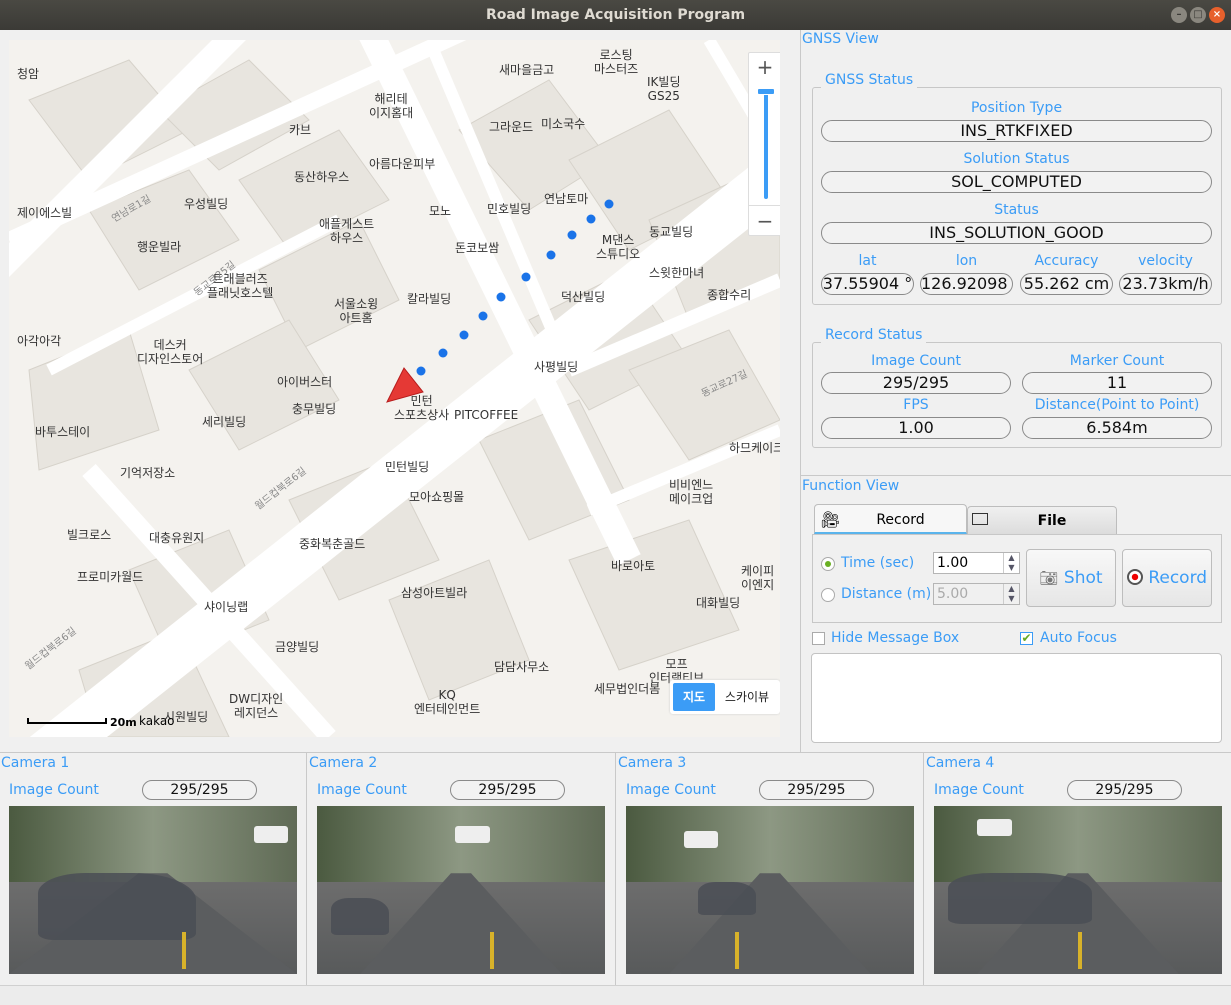 The height and width of the screenshot is (1005, 1231). What do you see at coordinates (440, 211) in the screenshot?
I see `map-place-label: 모노` at bounding box center [440, 211].